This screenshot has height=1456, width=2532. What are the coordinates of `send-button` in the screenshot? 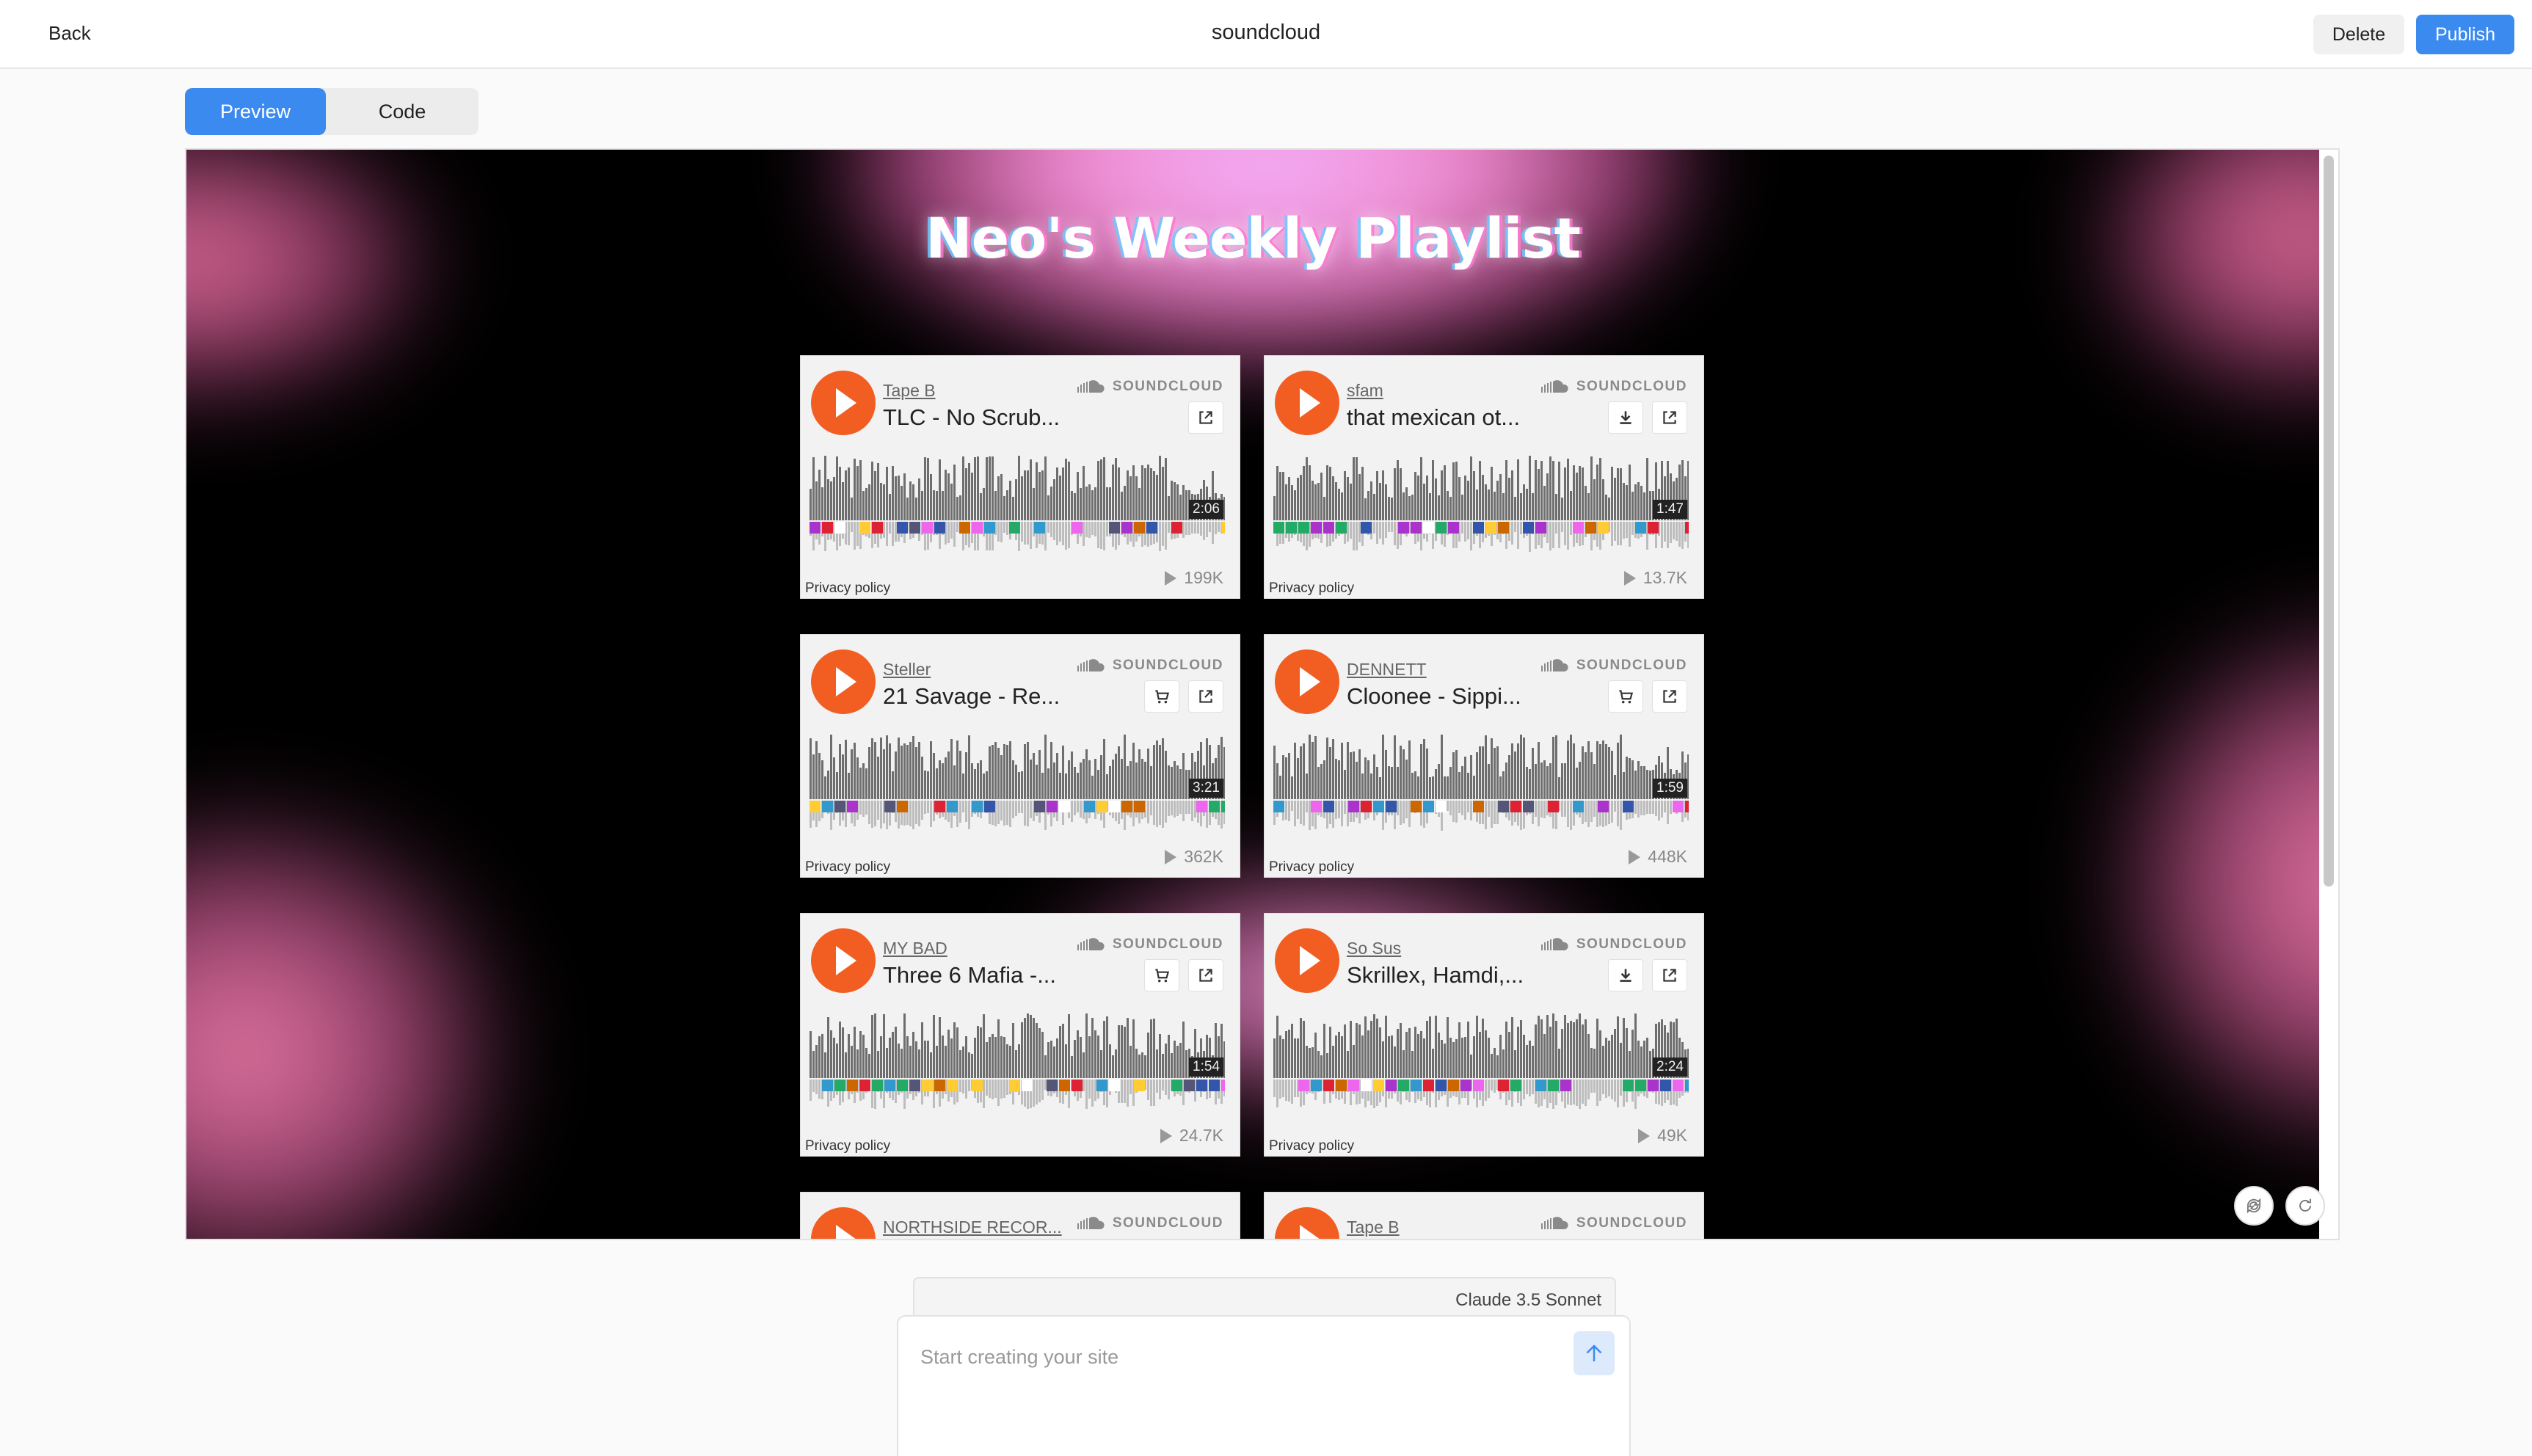 It's located at (1595, 1353).